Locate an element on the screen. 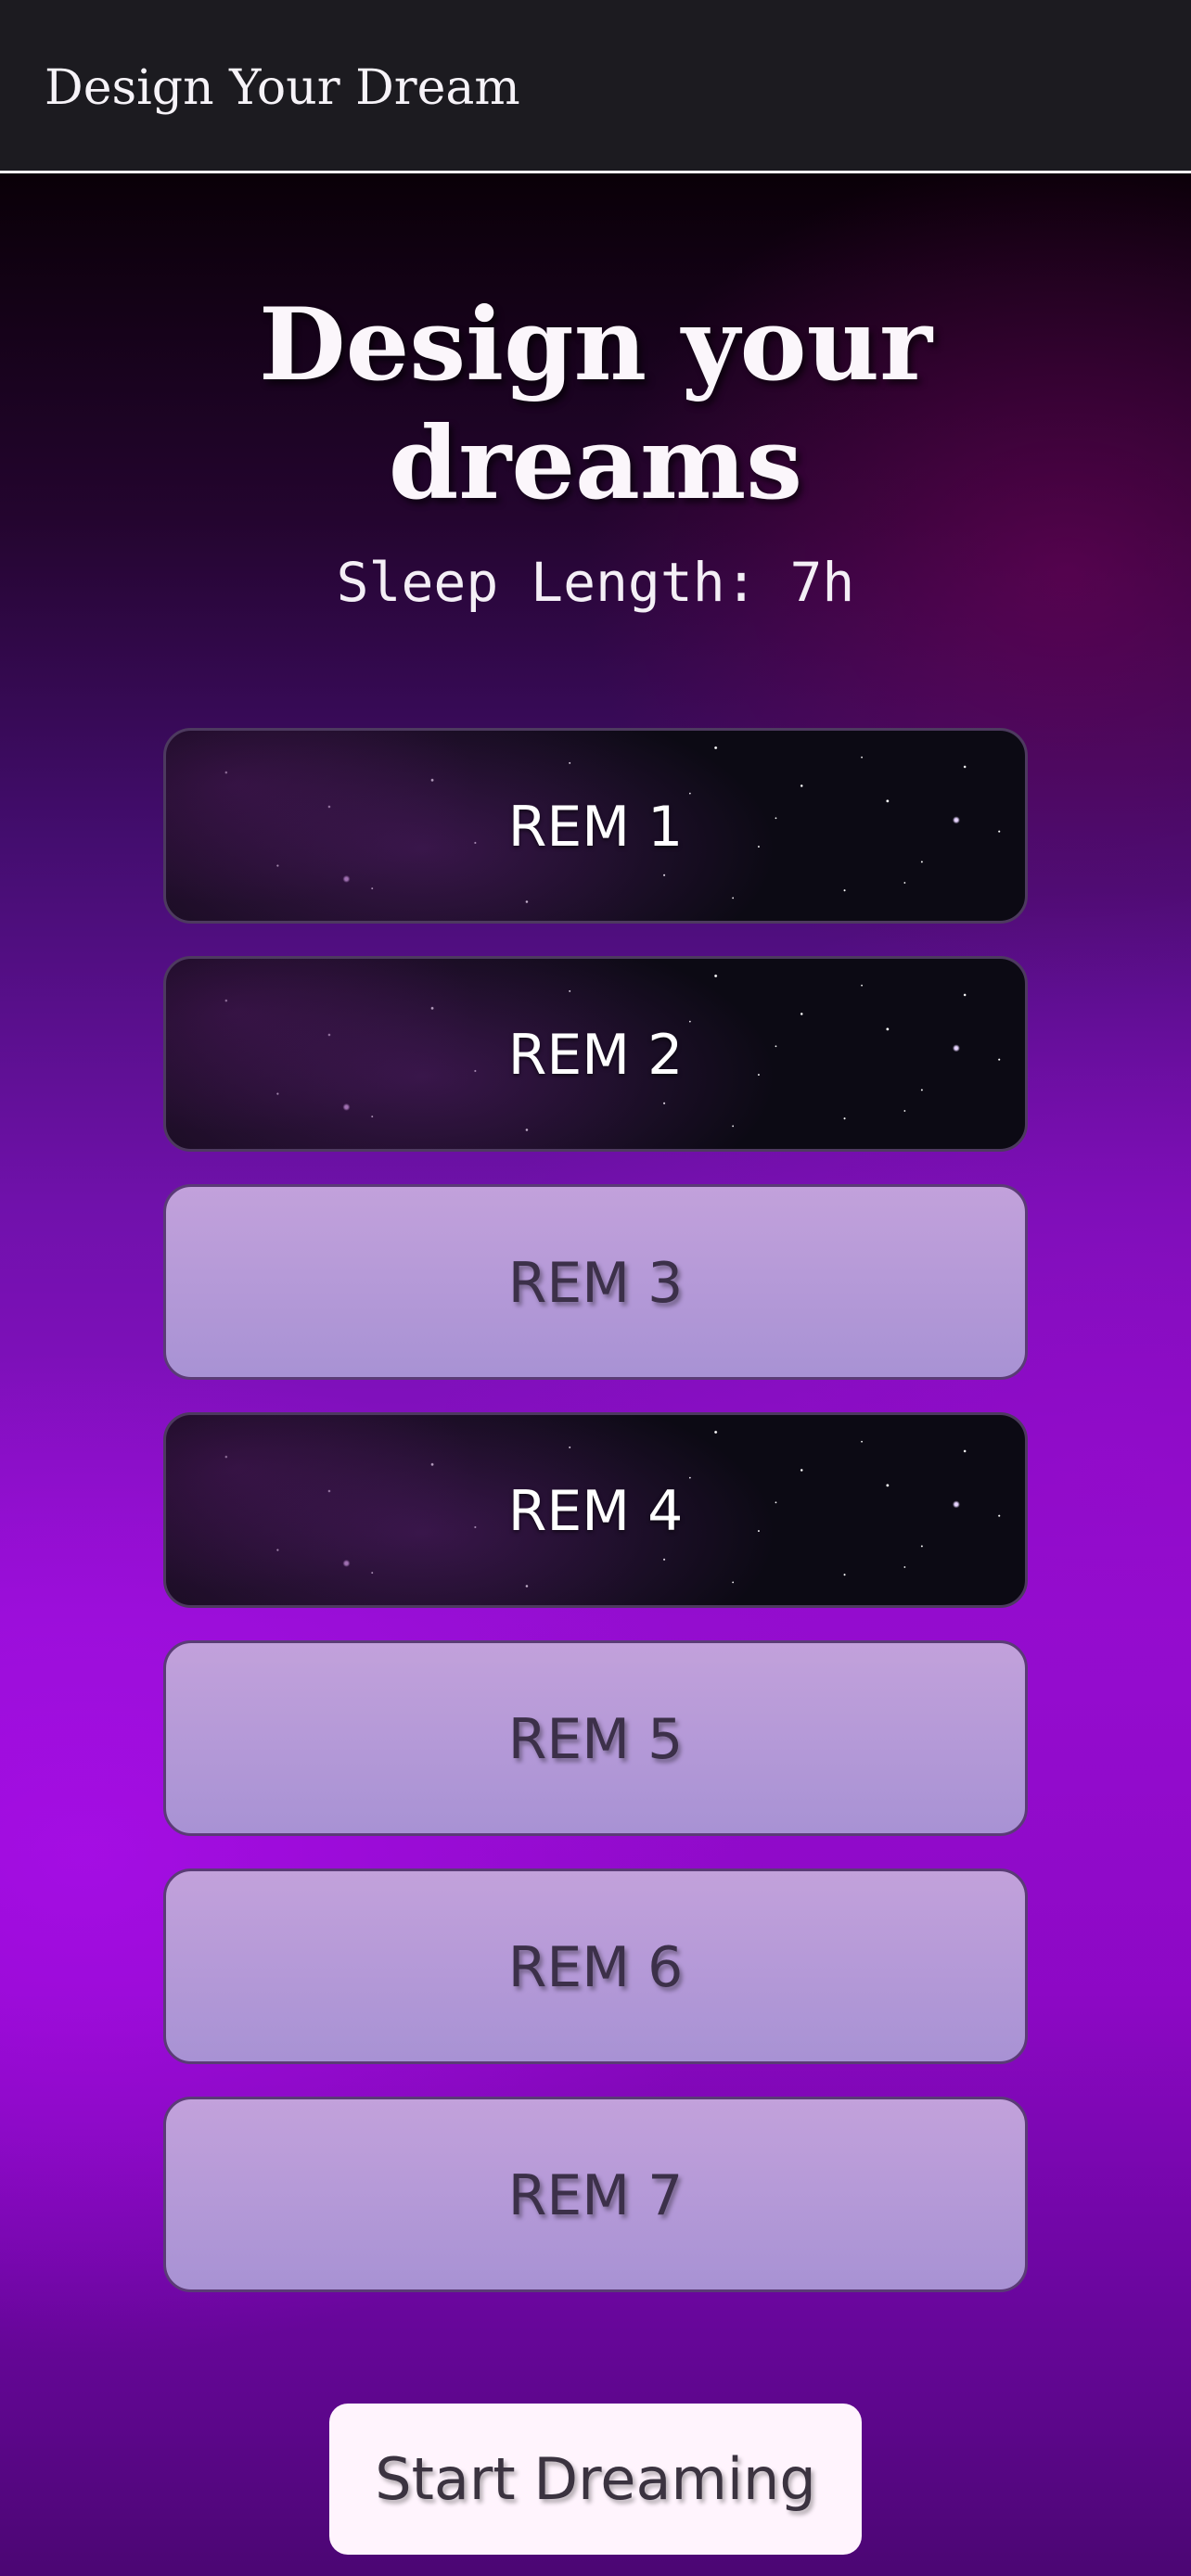 This screenshot has height=2576, width=1191. rem-card-2: REM 2 is located at coordinates (595, 1054).